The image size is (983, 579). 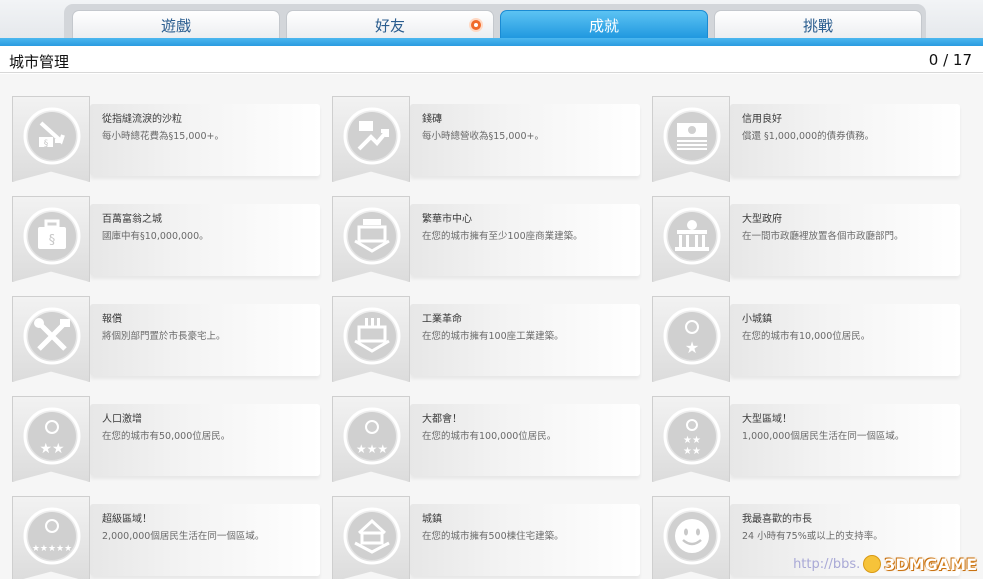 What do you see at coordinates (823, 236) in the screenshot?
I see `achievement-desc: 在一間市政廳裡放置各個市政廳部門。` at bounding box center [823, 236].